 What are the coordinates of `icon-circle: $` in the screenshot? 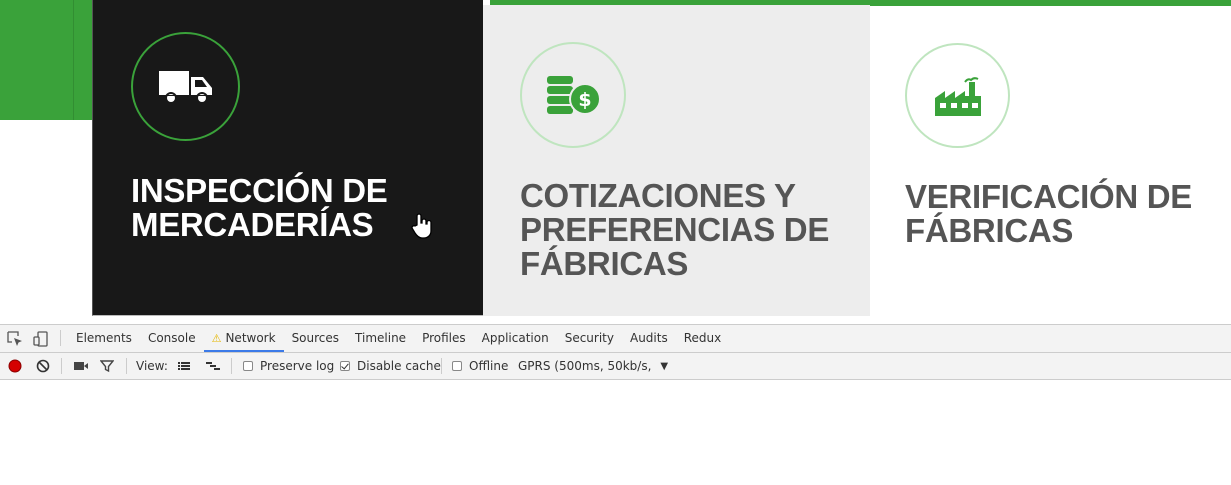 It's located at (573, 95).